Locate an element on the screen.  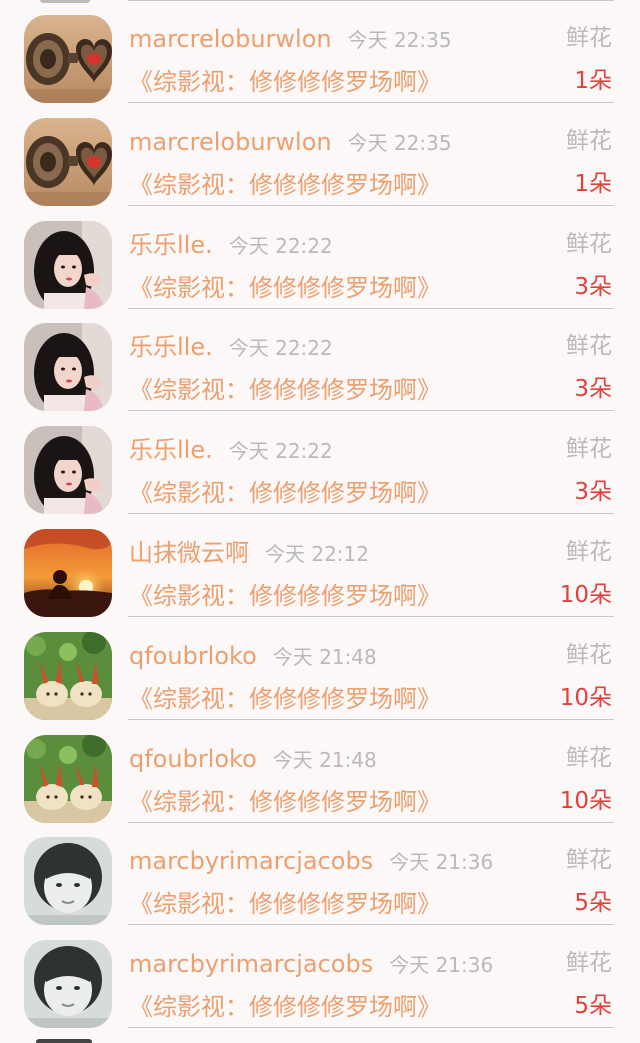
next-row-avatar-edge is located at coordinates (64, 1041).